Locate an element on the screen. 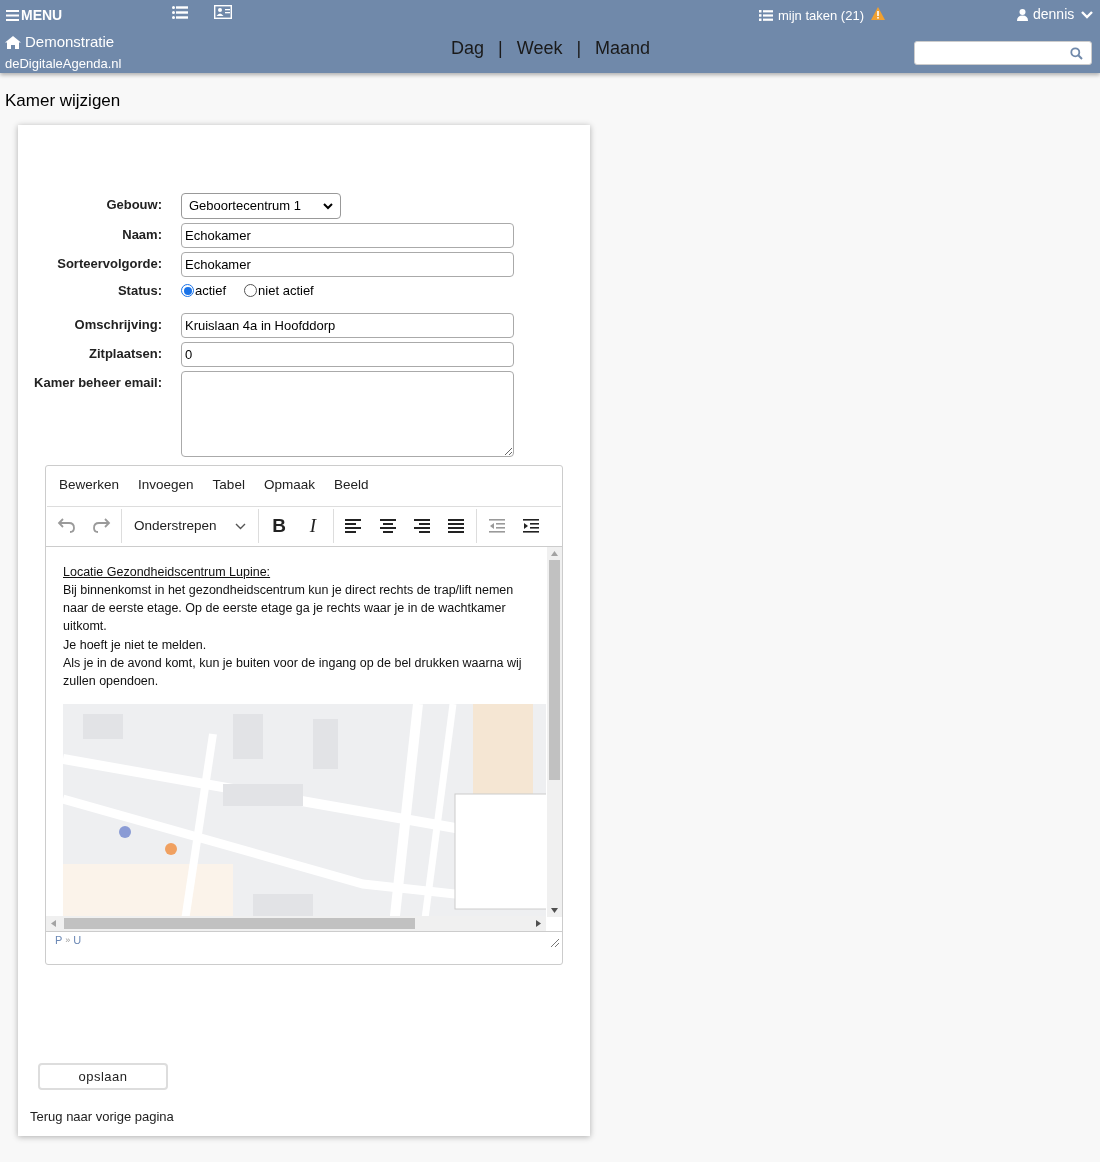  editor-menu-item: Invoegen is located at coordinates (166, 485).